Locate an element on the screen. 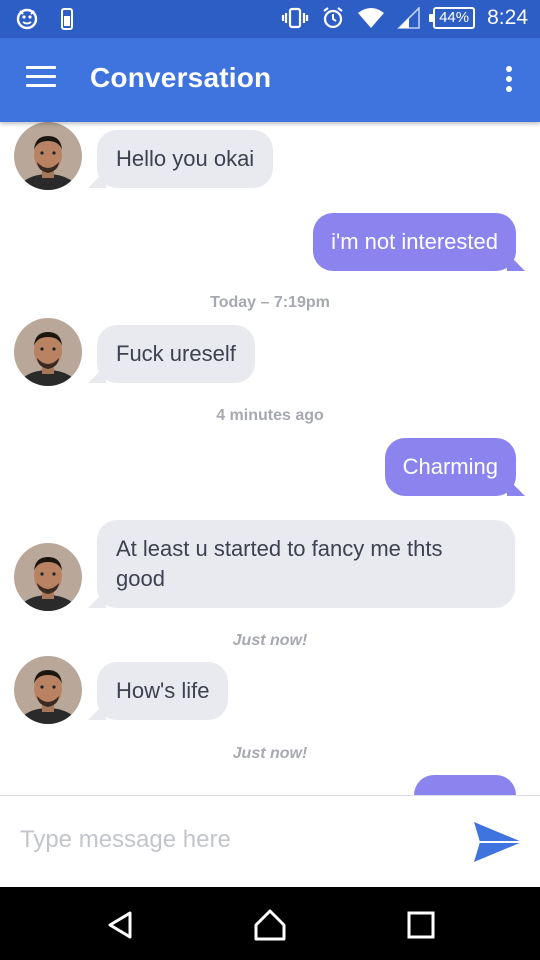 This screenshot has height=960, width=540. home-icon is located at coordinates (270, 925).